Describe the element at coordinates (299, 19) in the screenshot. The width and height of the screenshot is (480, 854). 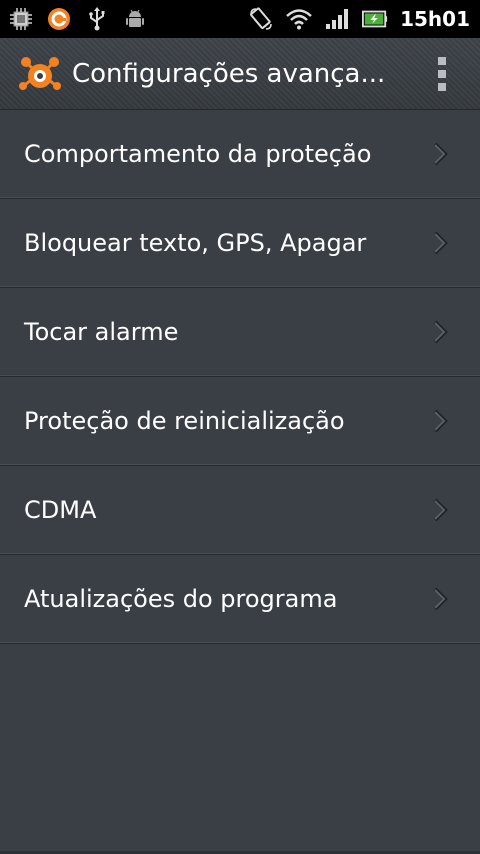
I see `wifi-icon` at that location.